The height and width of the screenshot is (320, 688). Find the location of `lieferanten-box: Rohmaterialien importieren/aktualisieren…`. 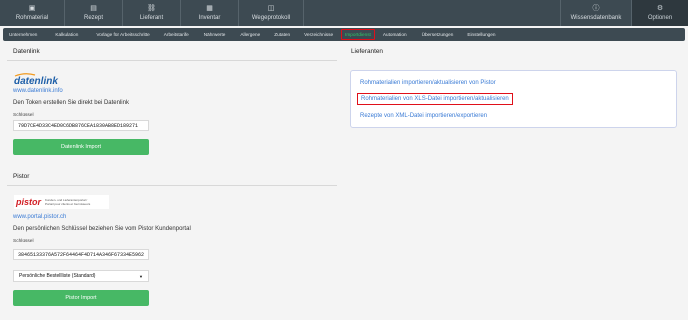

lieferanten-box: Rohmaterialien importieren/aktualisieren… is located at coordinates (513, 99).